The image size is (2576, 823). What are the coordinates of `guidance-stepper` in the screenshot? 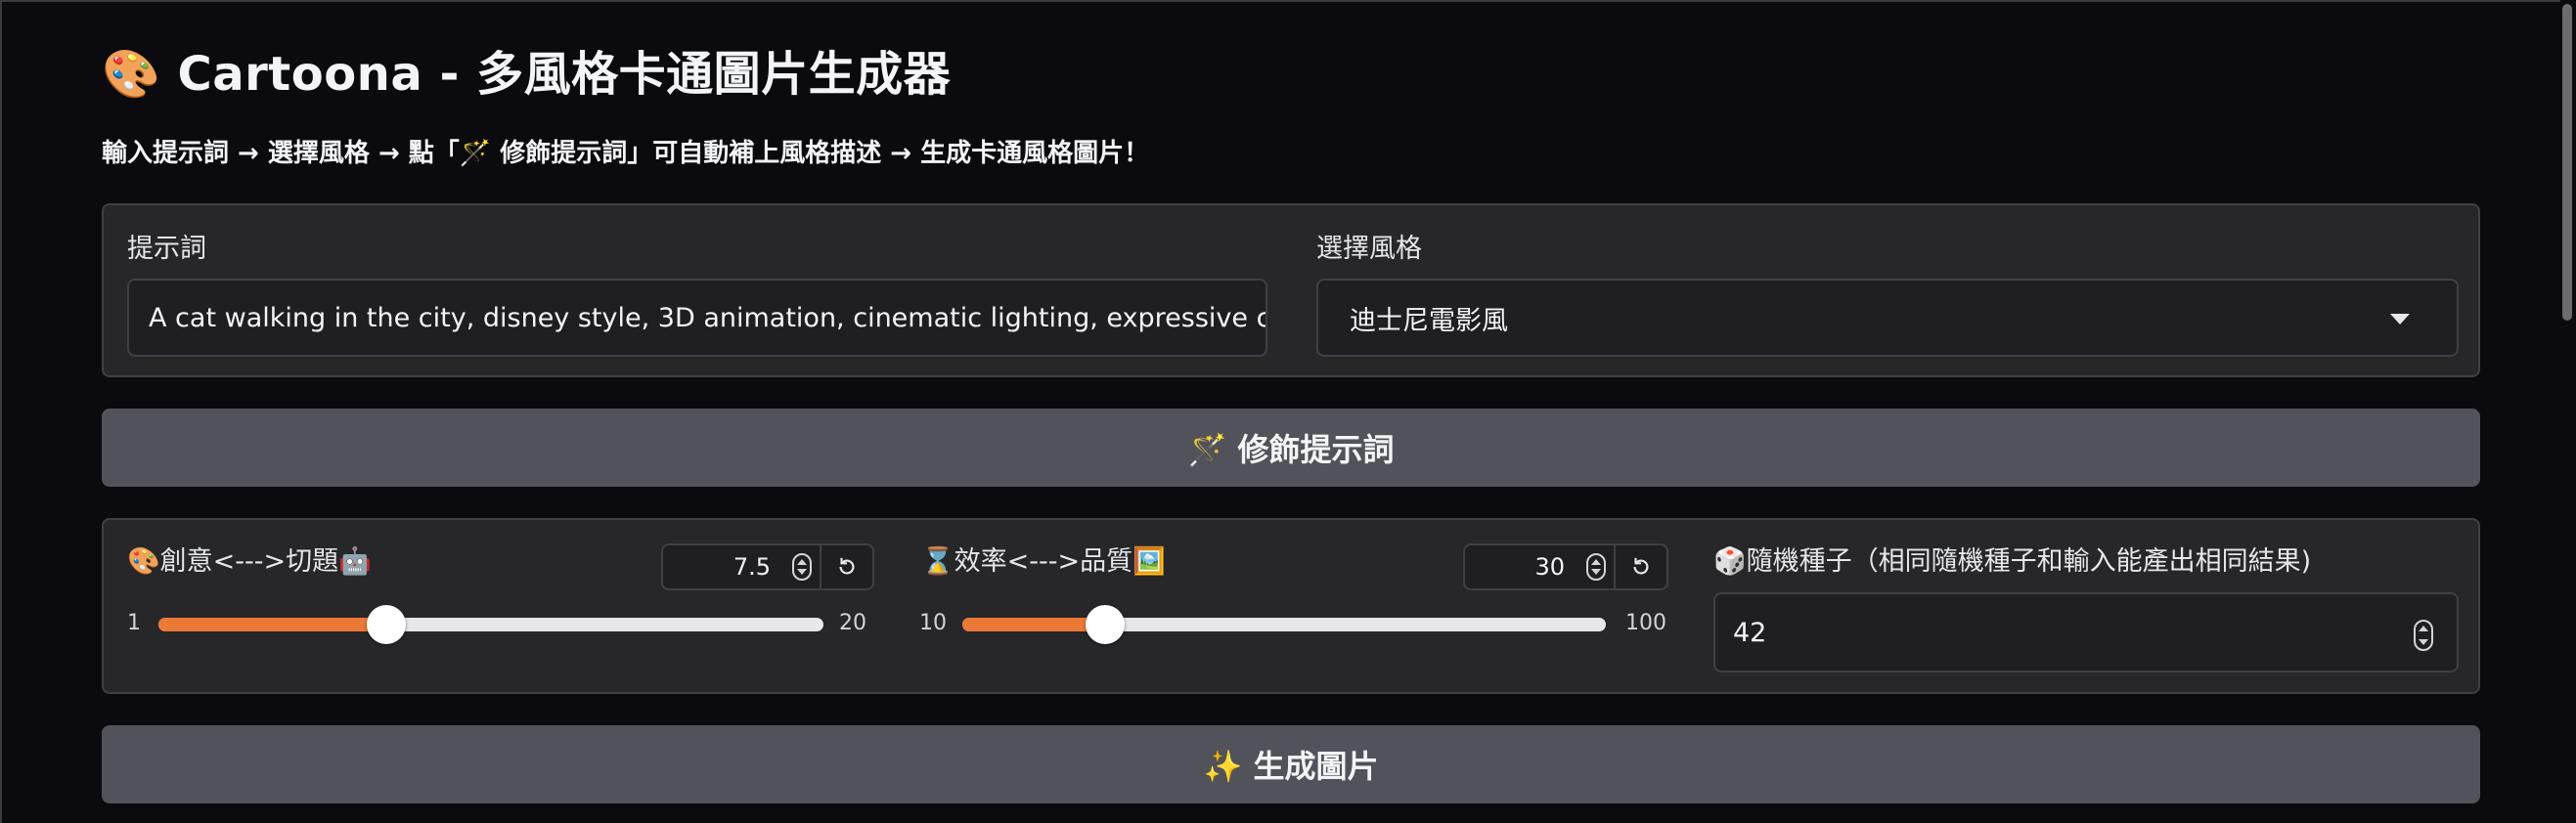 It's located at (802, 566).